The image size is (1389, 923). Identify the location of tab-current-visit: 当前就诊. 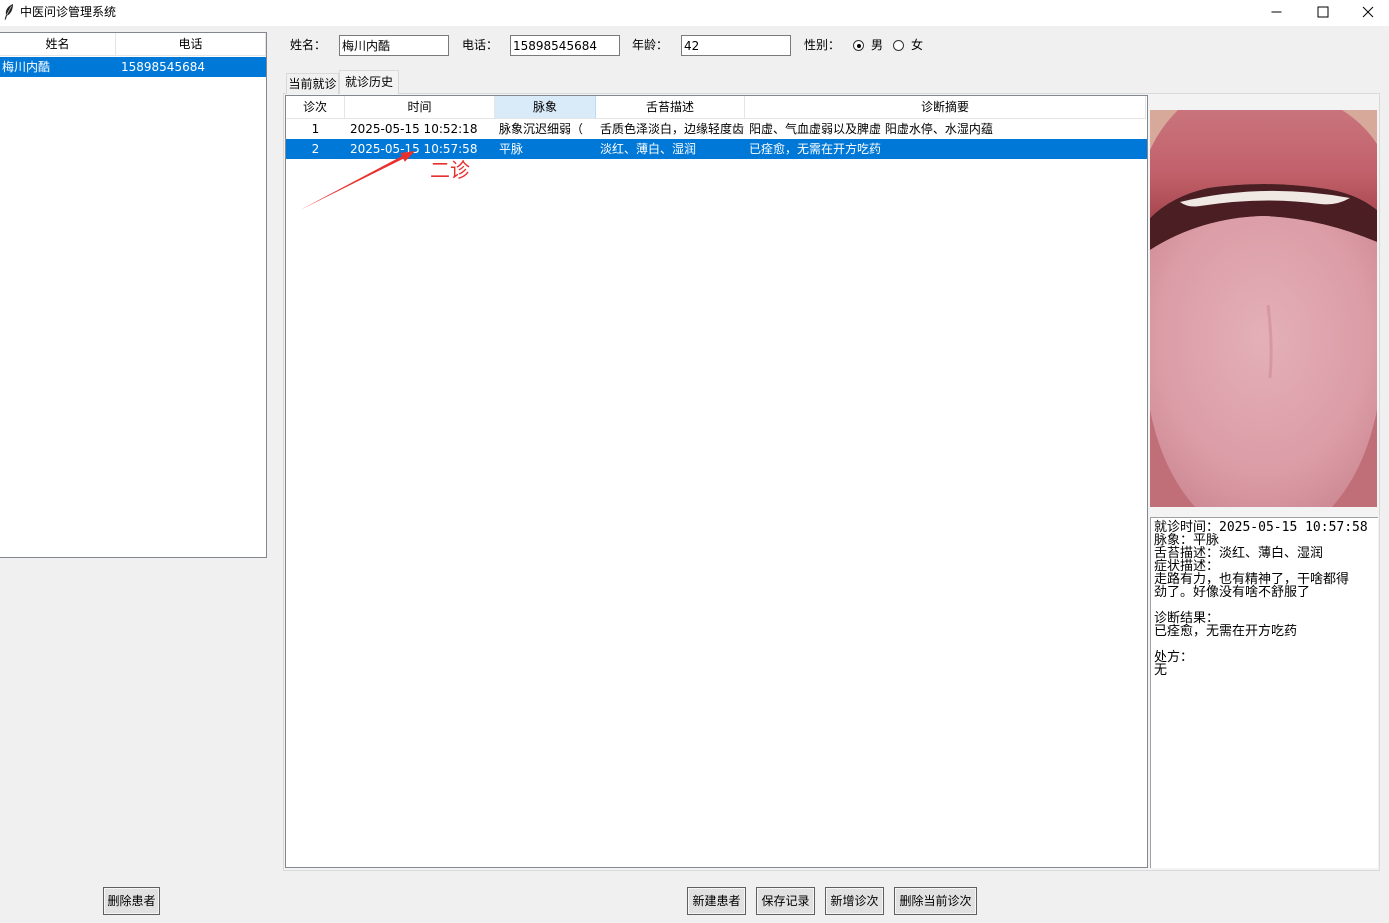
(312, 83).